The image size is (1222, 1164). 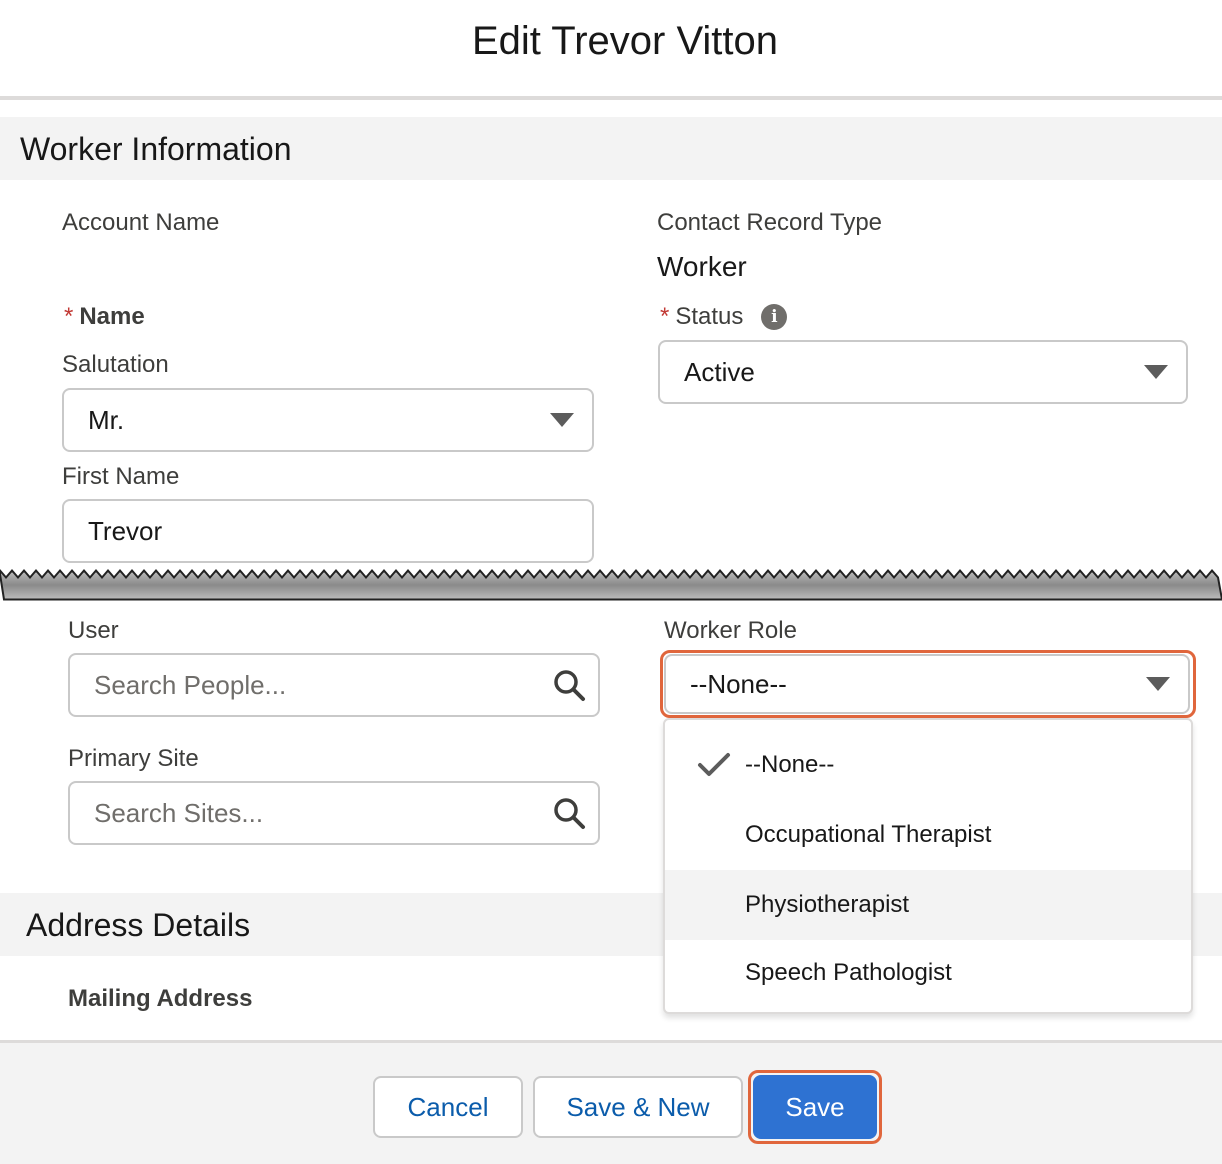 I want to click on modal-footer: Cancel Save & New Save, so click(x=611, y=1102).